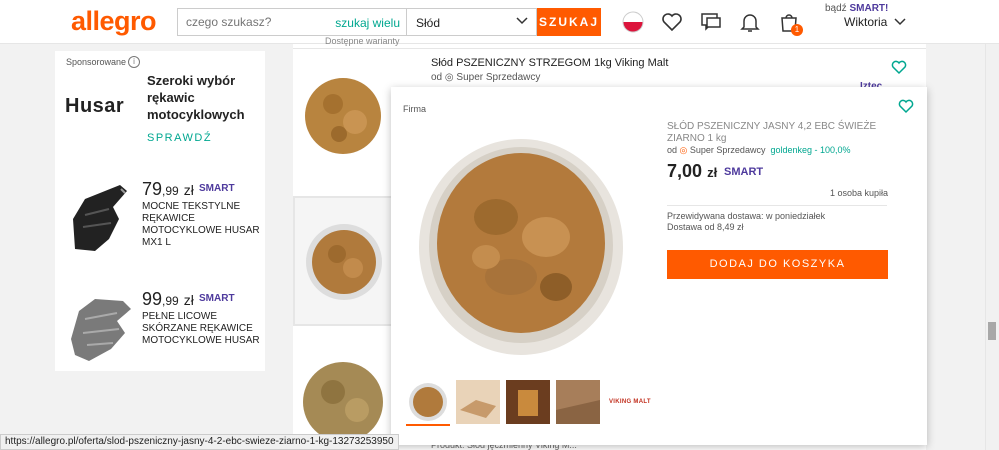 This screenshot has width=999, height=450. Describe the element at coordinates (428, 23) in the screenshot. I see `category-value: Słód` at that location.